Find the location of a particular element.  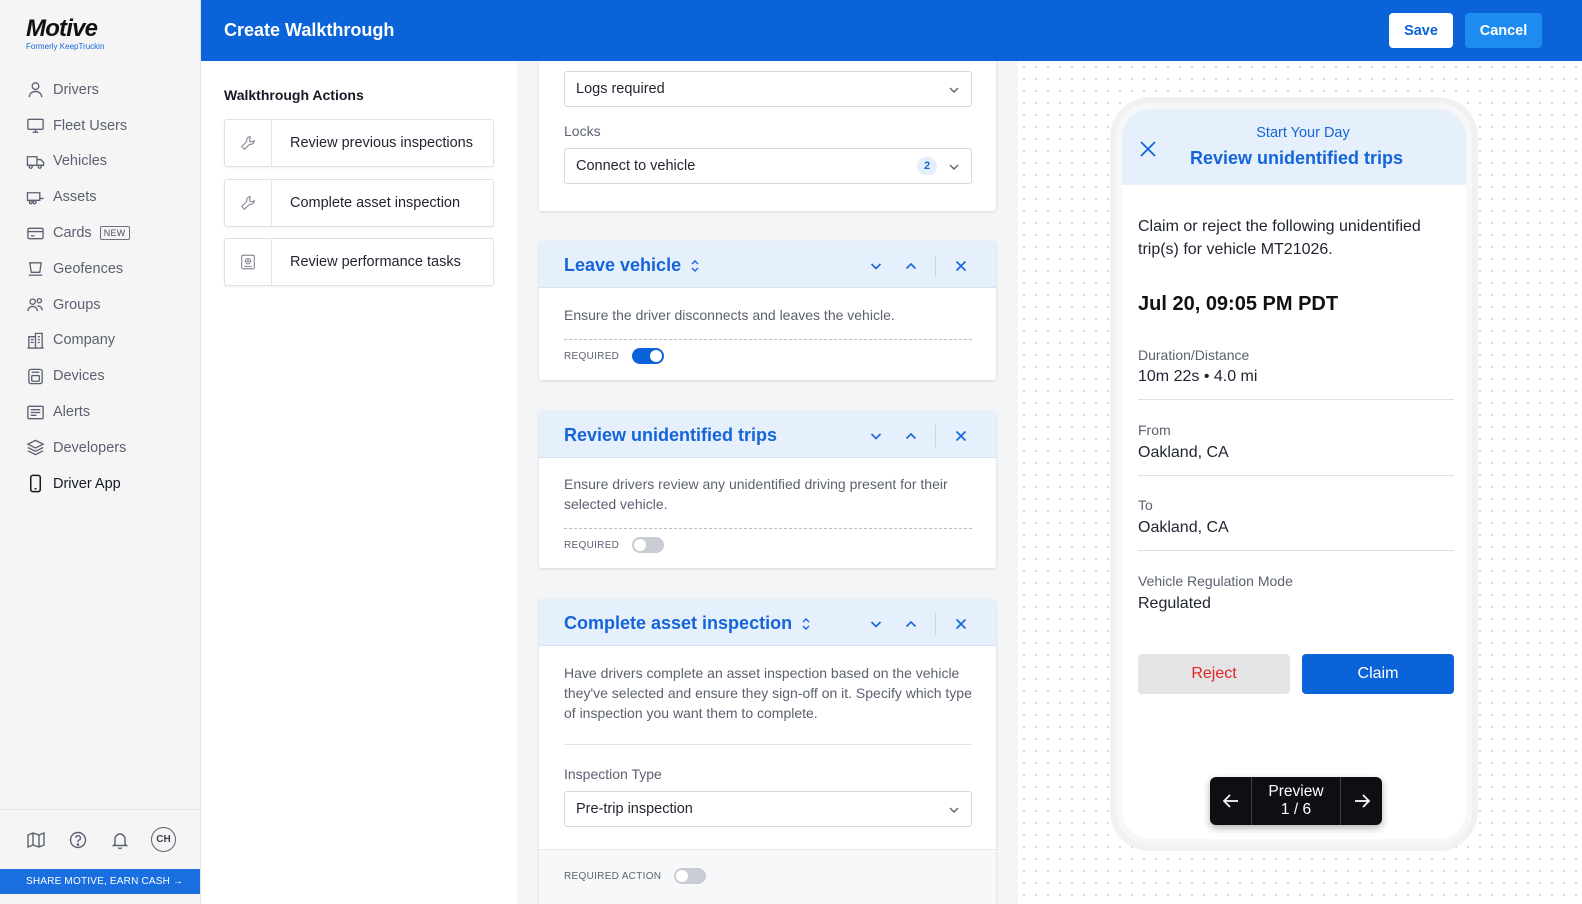

card-title: Complete asset inspection is located at coordinates (688, 623).